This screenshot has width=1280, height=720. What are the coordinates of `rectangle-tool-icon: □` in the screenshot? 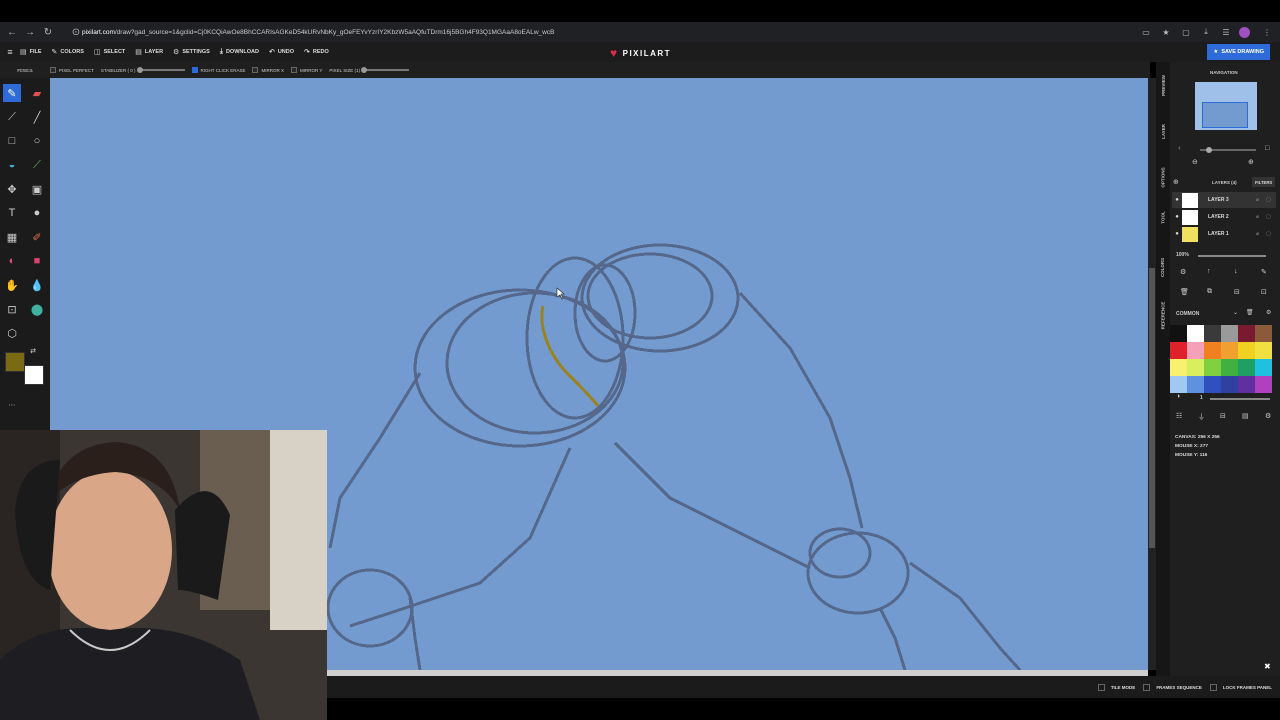 It's located at (12, 141).